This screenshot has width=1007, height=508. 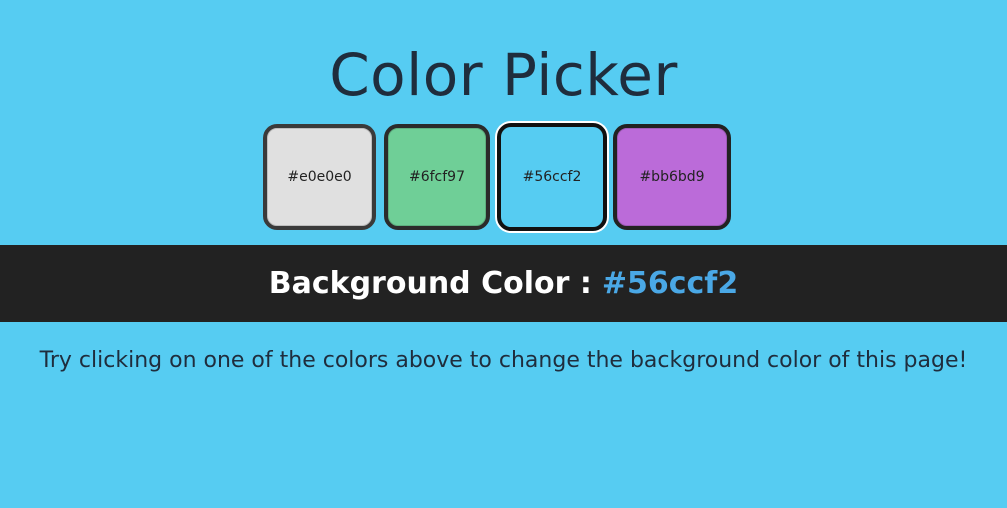 What do you see at coordinates (503, 75) in the screenshot?
I see `page-title: Color Picker` at bounding box center [503, 75].